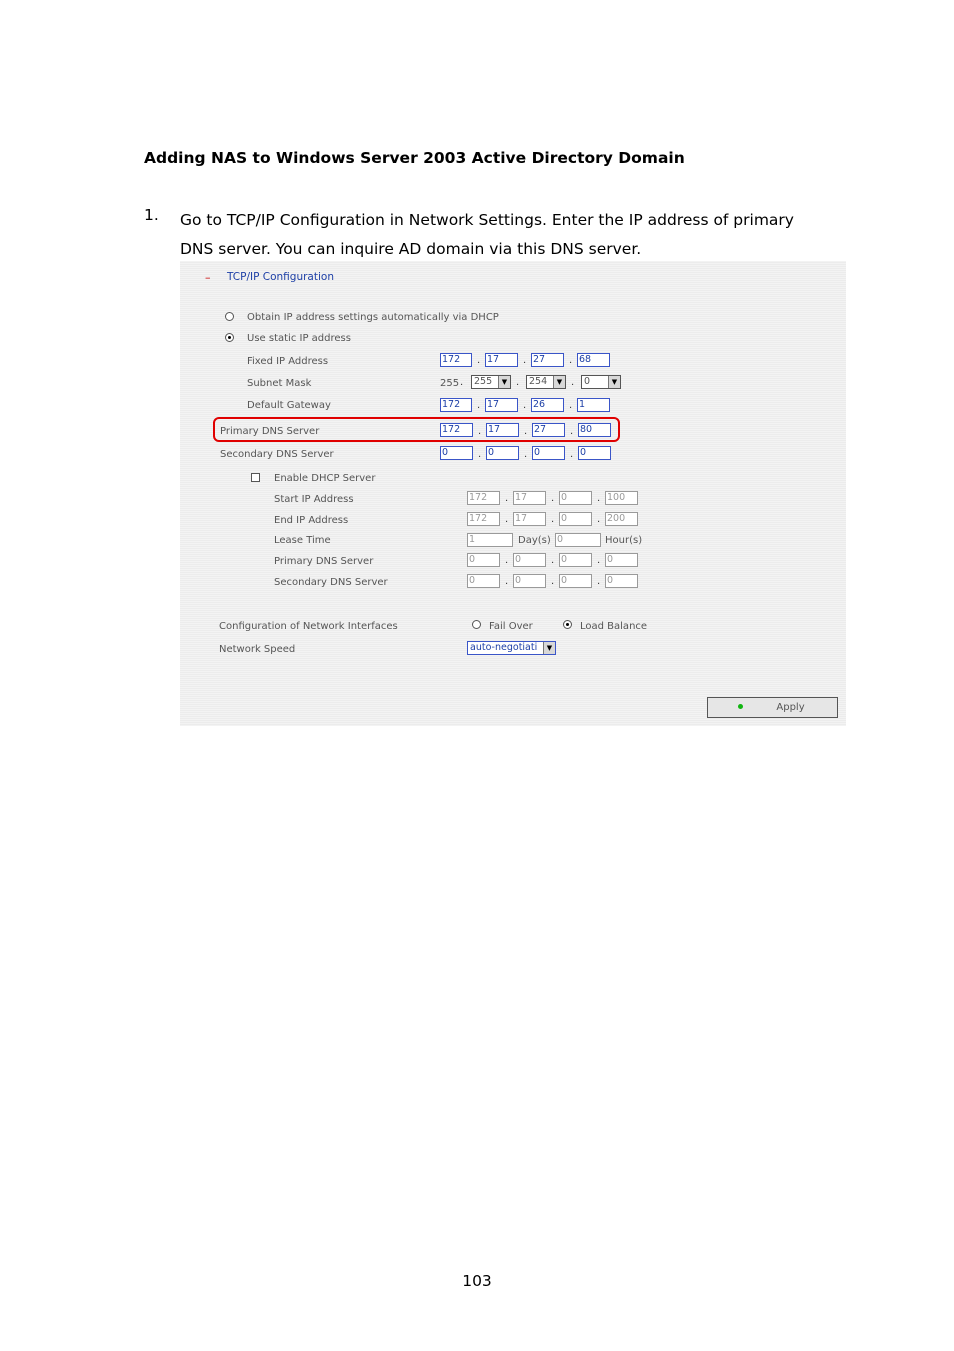  Describe the element at coordinates (289, 405) in the screenshot. I see `gateway-label: Default Gateway` at that location.